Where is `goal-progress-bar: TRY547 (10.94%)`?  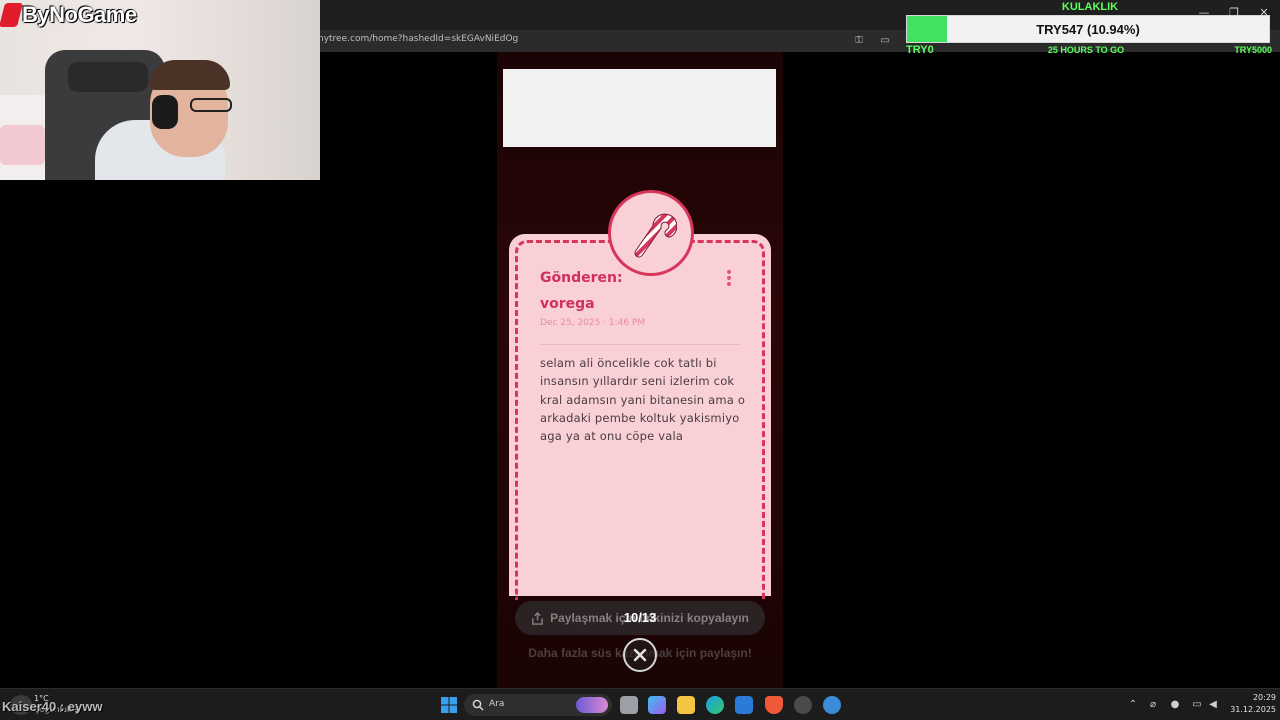 goal-progress-bar: TRY547 (10.94%) is located at coordinates (1088, 29).